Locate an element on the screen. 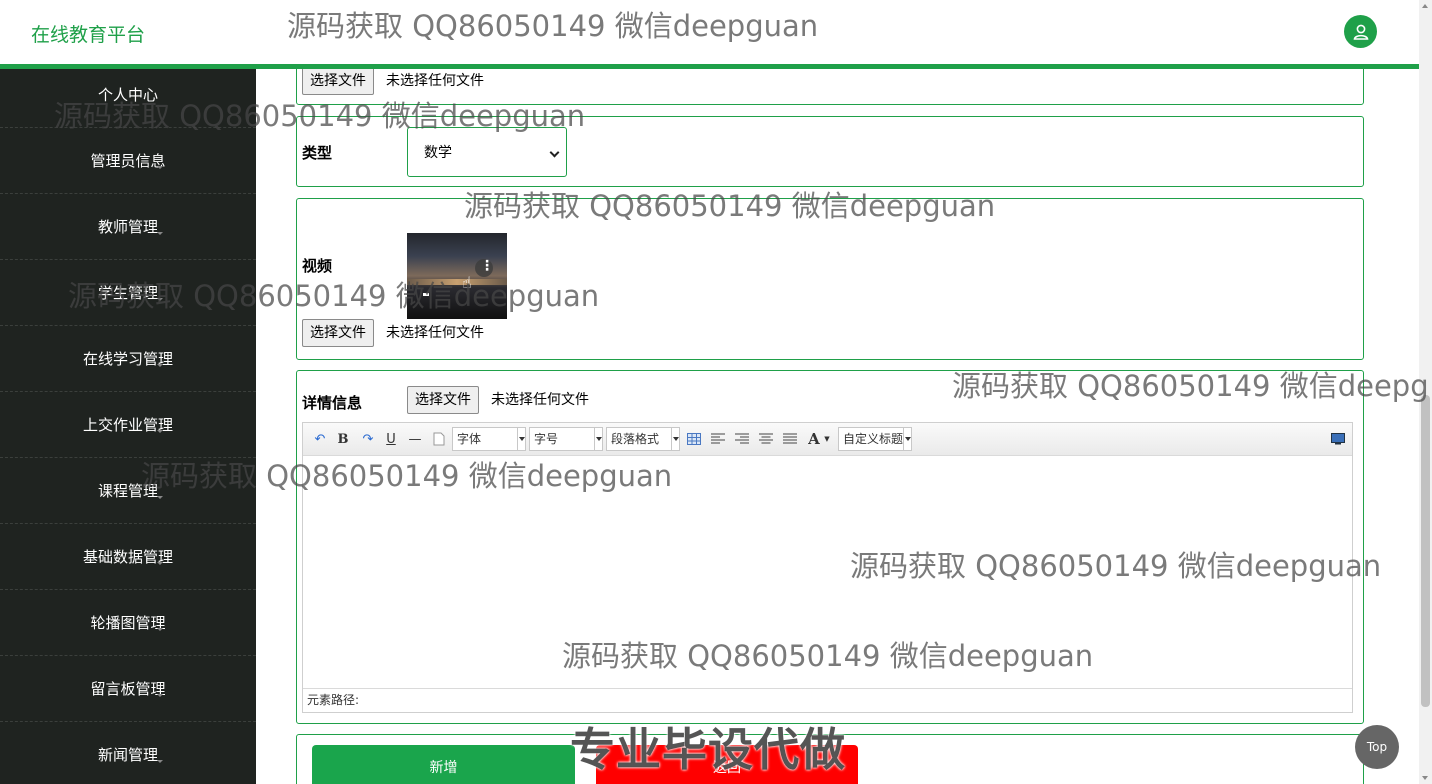 This screenshot has width=1432, height=784. underline-icon: U is located at coordinates (391, 439).